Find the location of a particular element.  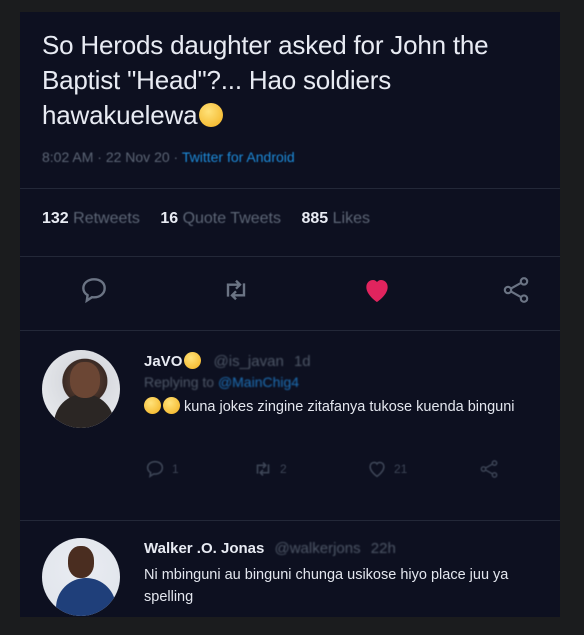

reply-actions: 1 2 21 is located at coordinates (344, 472).